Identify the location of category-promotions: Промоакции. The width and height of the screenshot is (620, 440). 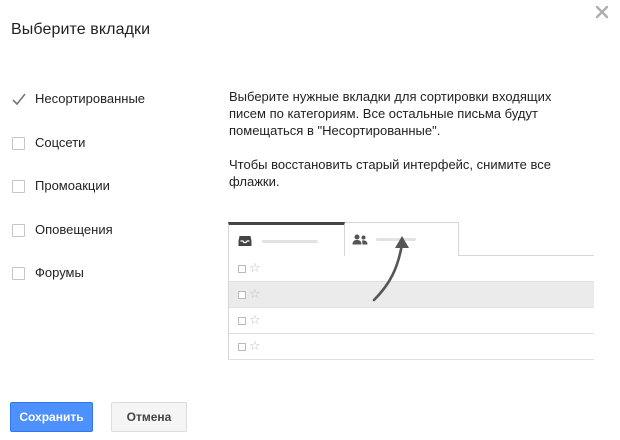
(107, 186).